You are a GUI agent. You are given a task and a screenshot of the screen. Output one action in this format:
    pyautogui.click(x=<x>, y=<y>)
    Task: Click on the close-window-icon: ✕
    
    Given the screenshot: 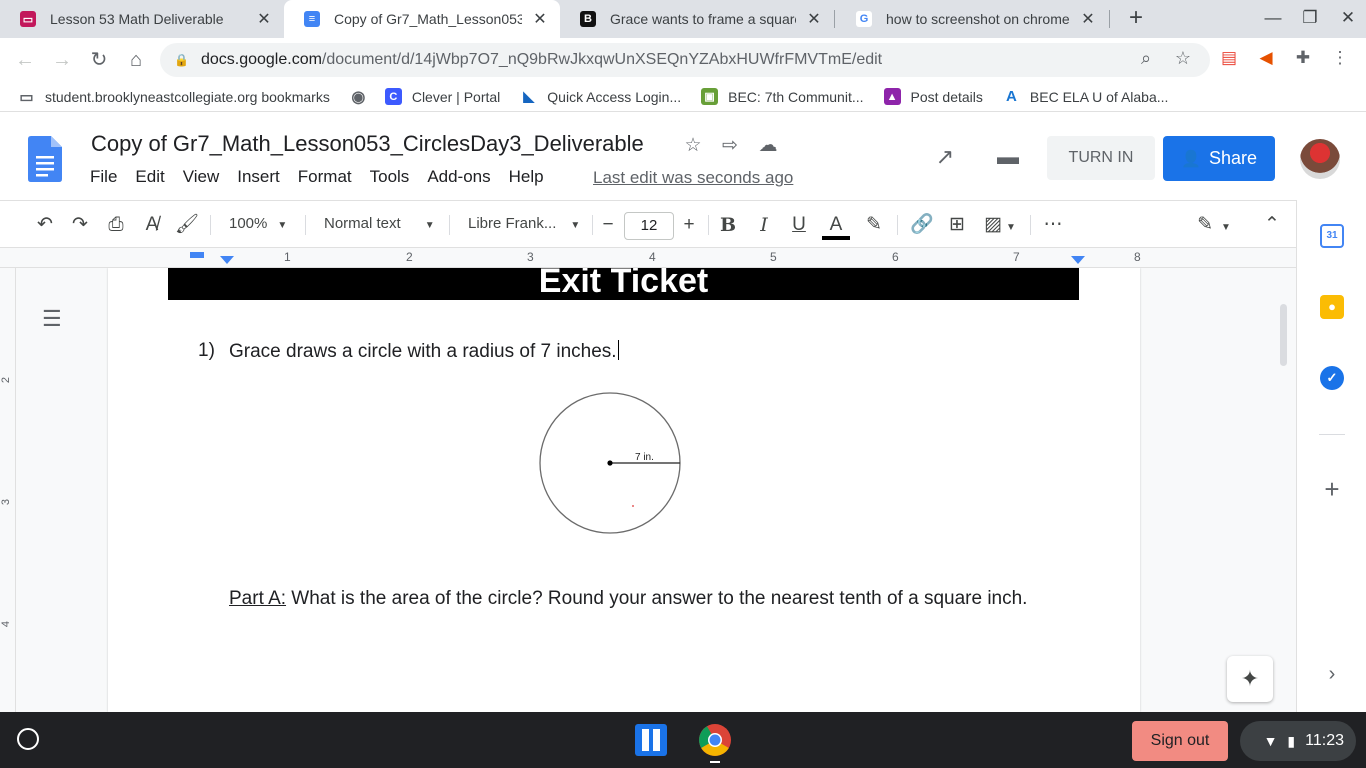 What is the action you would take?
    pyautogui.click(x=1348, y=18)
    